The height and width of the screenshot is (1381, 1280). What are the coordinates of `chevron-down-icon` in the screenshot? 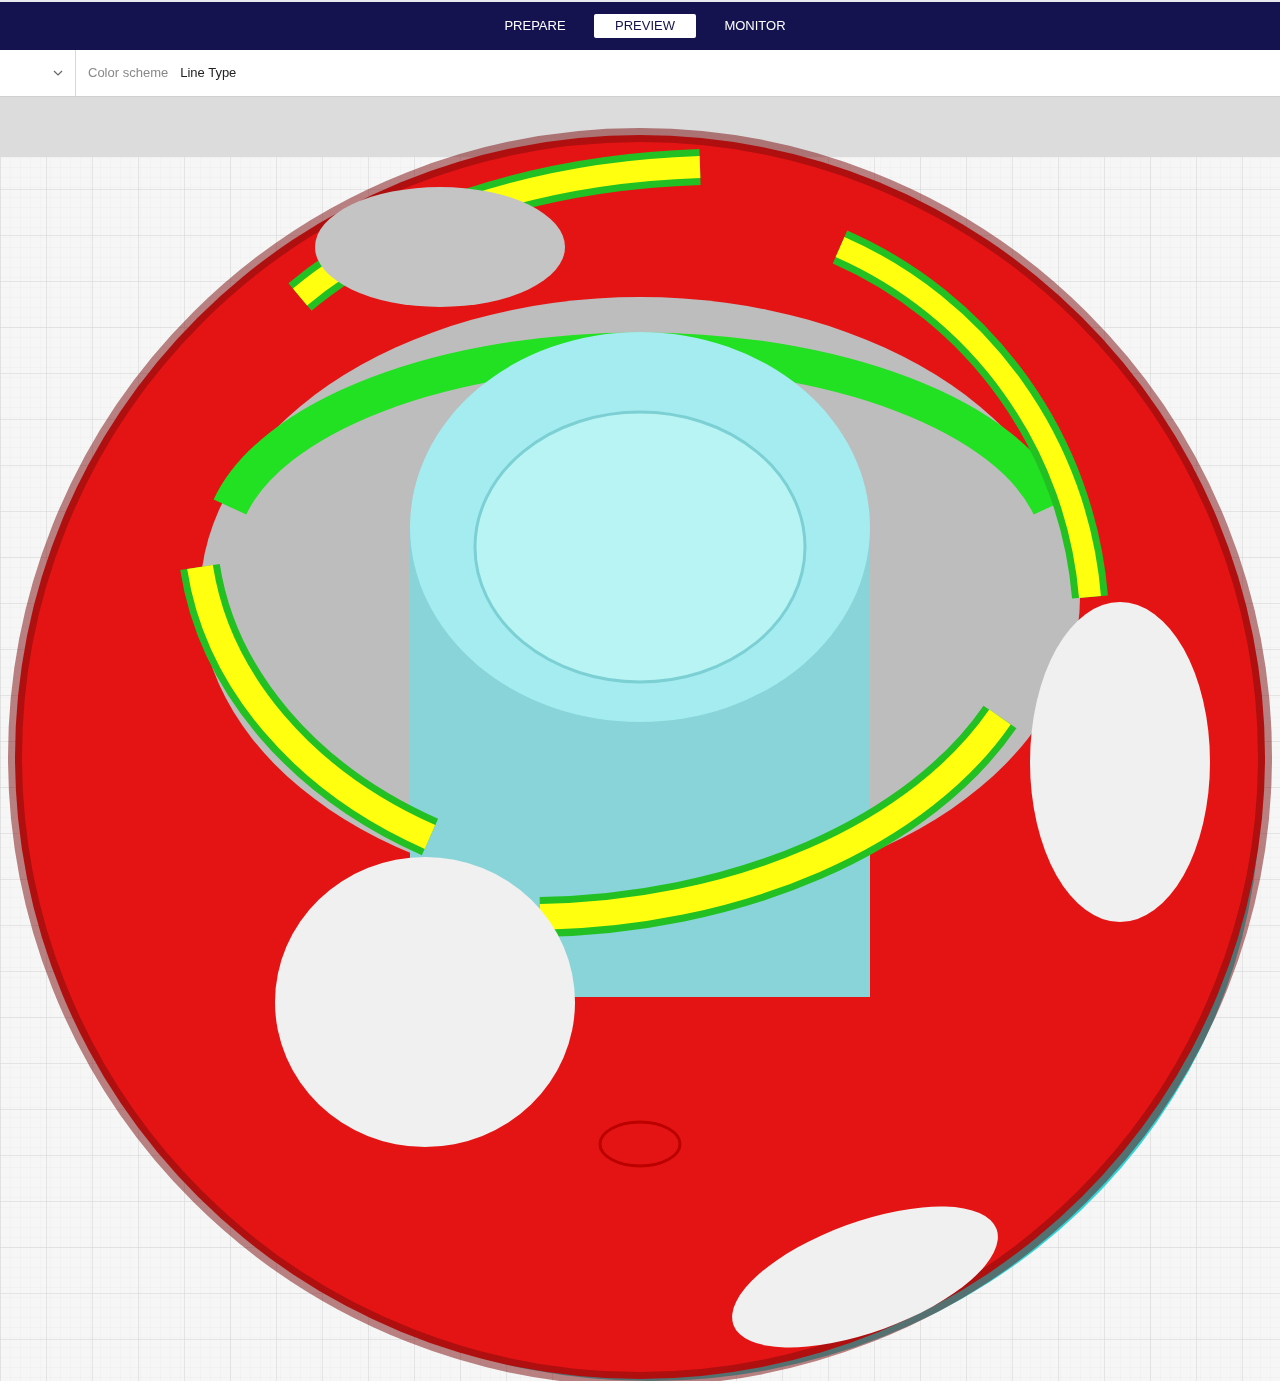 It's located at (58, 73).